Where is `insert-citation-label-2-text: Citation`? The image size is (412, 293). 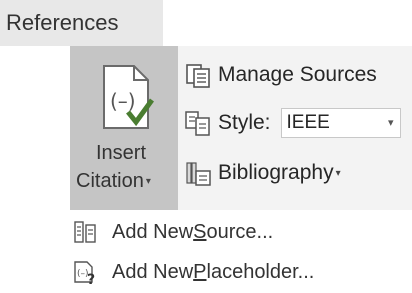
insert-citation-label-2-text: Citation is located at coordinates (110, 181).